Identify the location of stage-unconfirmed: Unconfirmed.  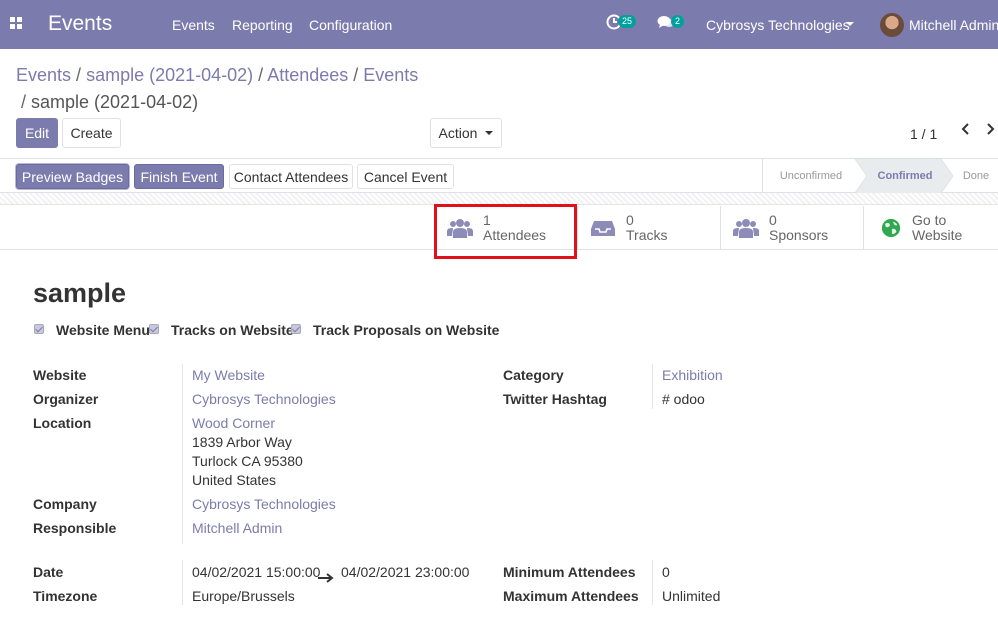
(811, 176).